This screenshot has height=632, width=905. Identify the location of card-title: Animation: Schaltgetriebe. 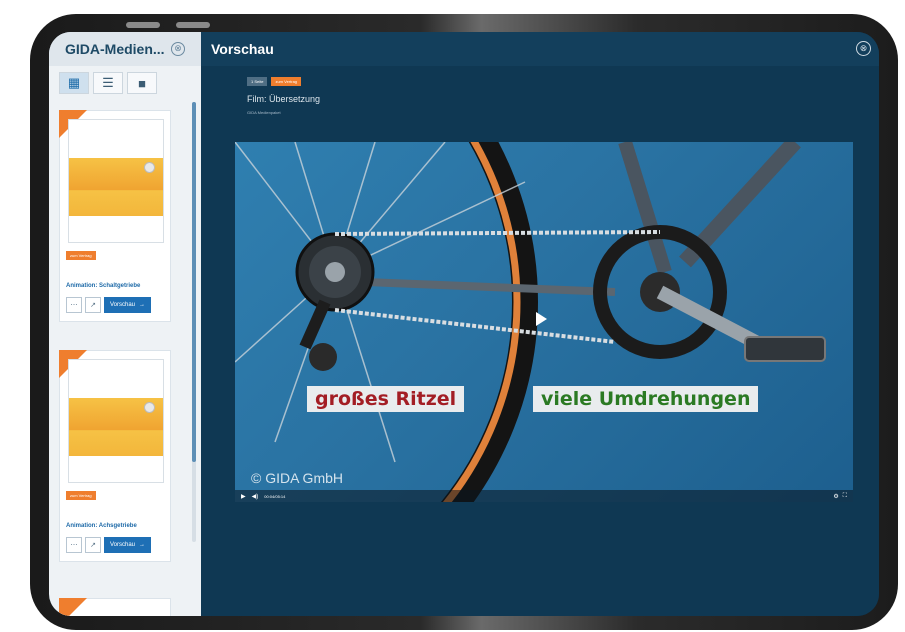
(103, 286).